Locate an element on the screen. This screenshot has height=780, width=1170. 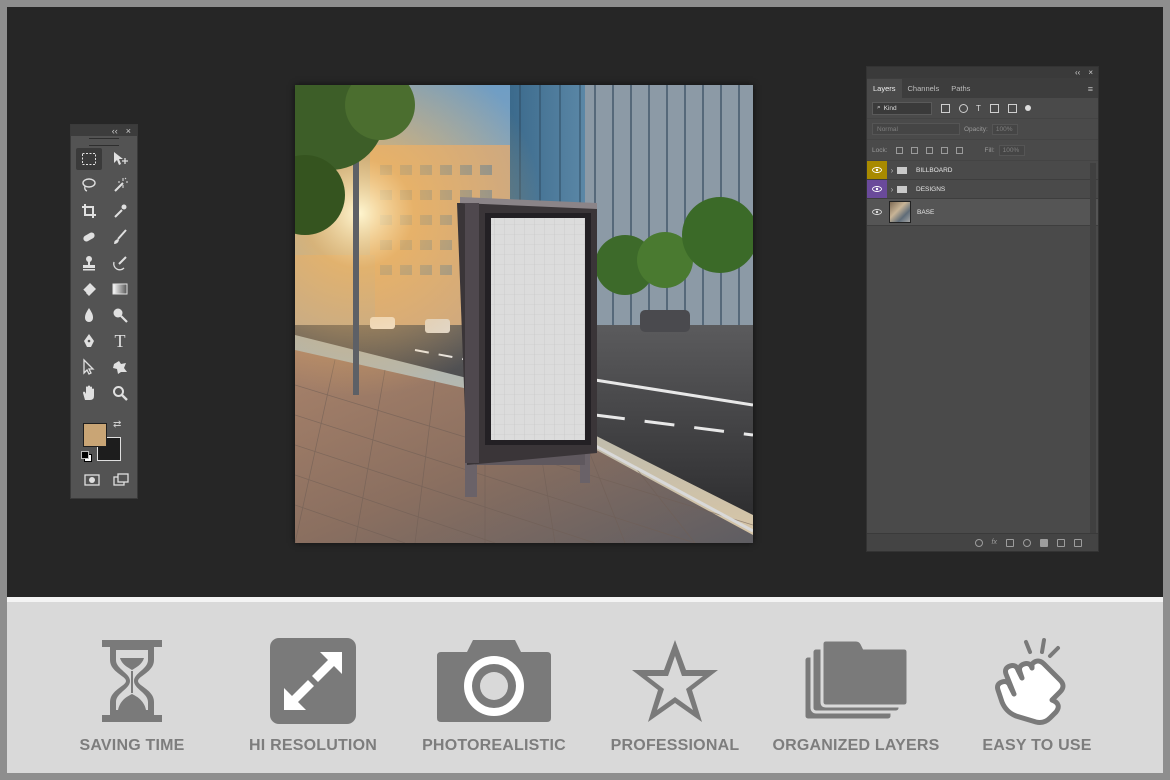
layer-name: DESIGNS is located at coordinates (931, 189).